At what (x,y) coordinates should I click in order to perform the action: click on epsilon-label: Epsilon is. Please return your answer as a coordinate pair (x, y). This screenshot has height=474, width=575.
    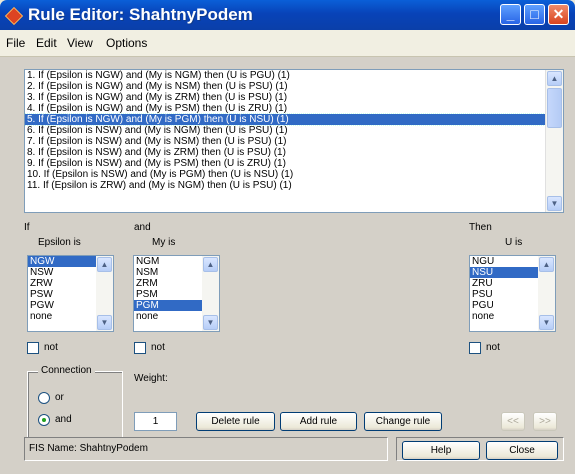
    Looking at the image, I should click on (59, 242).